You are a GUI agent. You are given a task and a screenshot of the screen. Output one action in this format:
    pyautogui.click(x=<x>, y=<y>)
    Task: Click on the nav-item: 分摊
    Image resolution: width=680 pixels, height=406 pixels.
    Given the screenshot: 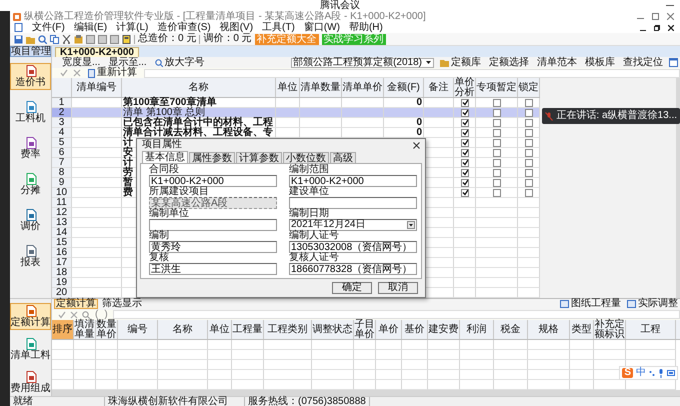 What is the action you would take?
    pyautogui.click(x=30, y=184)
    